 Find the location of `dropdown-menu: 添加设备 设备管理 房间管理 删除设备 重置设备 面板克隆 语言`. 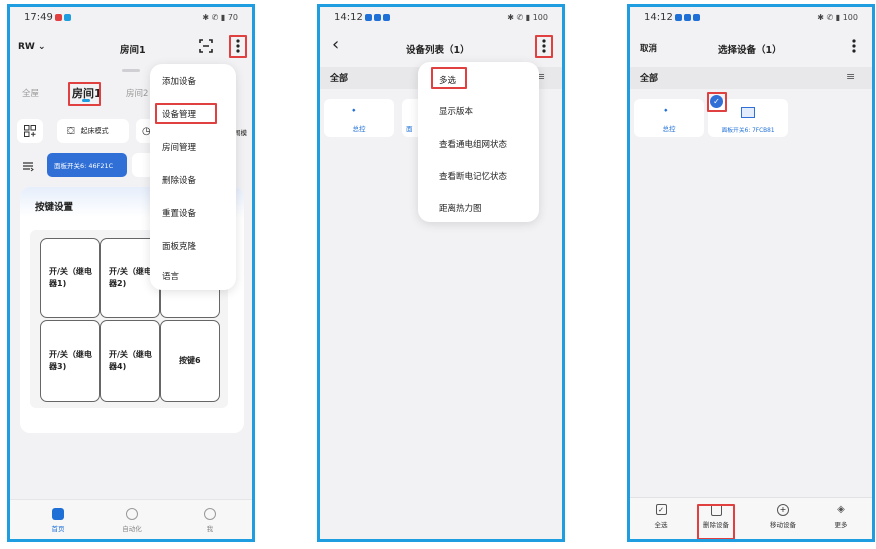

dropdown-menu: 添加设备 设备管理 房间管理 删除设备 重置设备 面板克隆 语言 is located at coordinates (193, 177).